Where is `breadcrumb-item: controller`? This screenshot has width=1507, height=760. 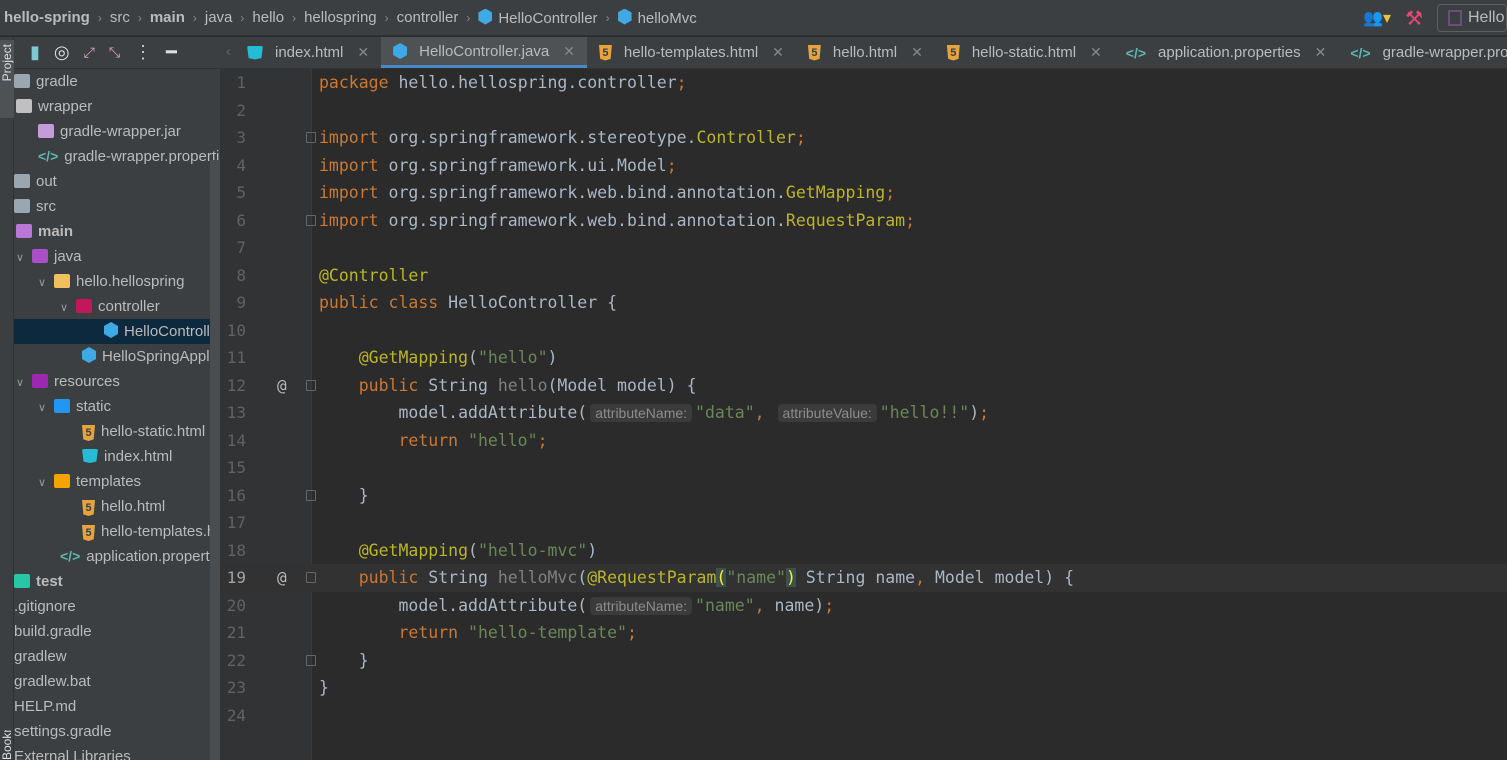
breadcrumb-item: controller is located at coordinates (428, 17).